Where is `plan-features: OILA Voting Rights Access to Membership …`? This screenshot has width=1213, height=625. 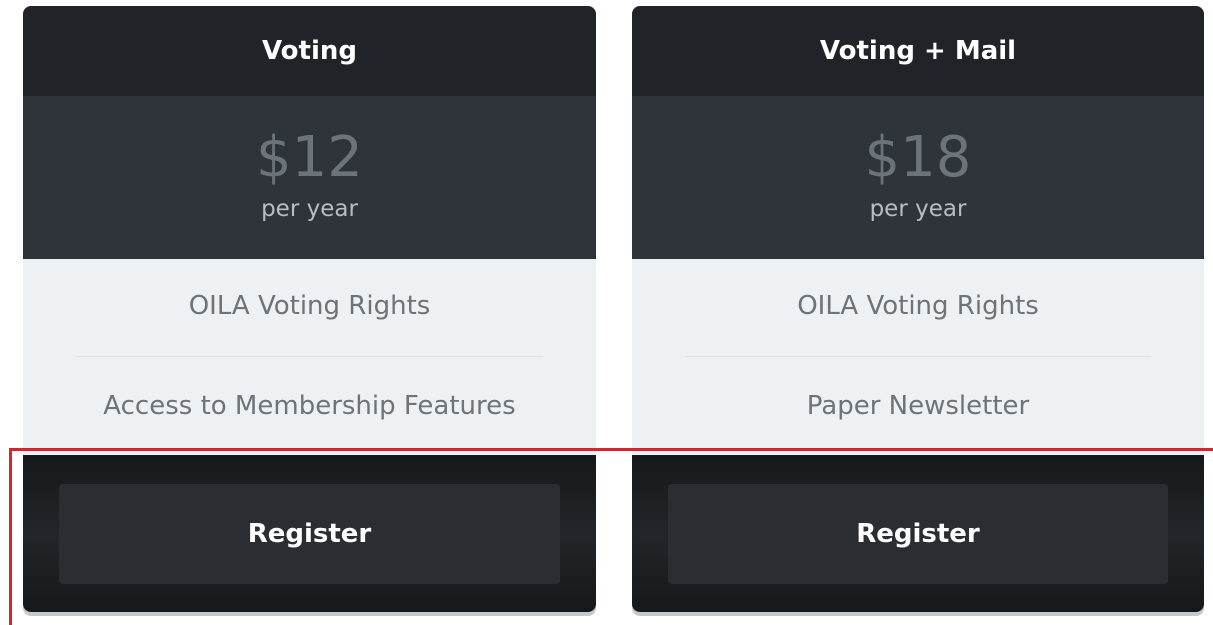
plan-features: OILA Voting Rights Access to Membership … is located at coordinates (309, 357).